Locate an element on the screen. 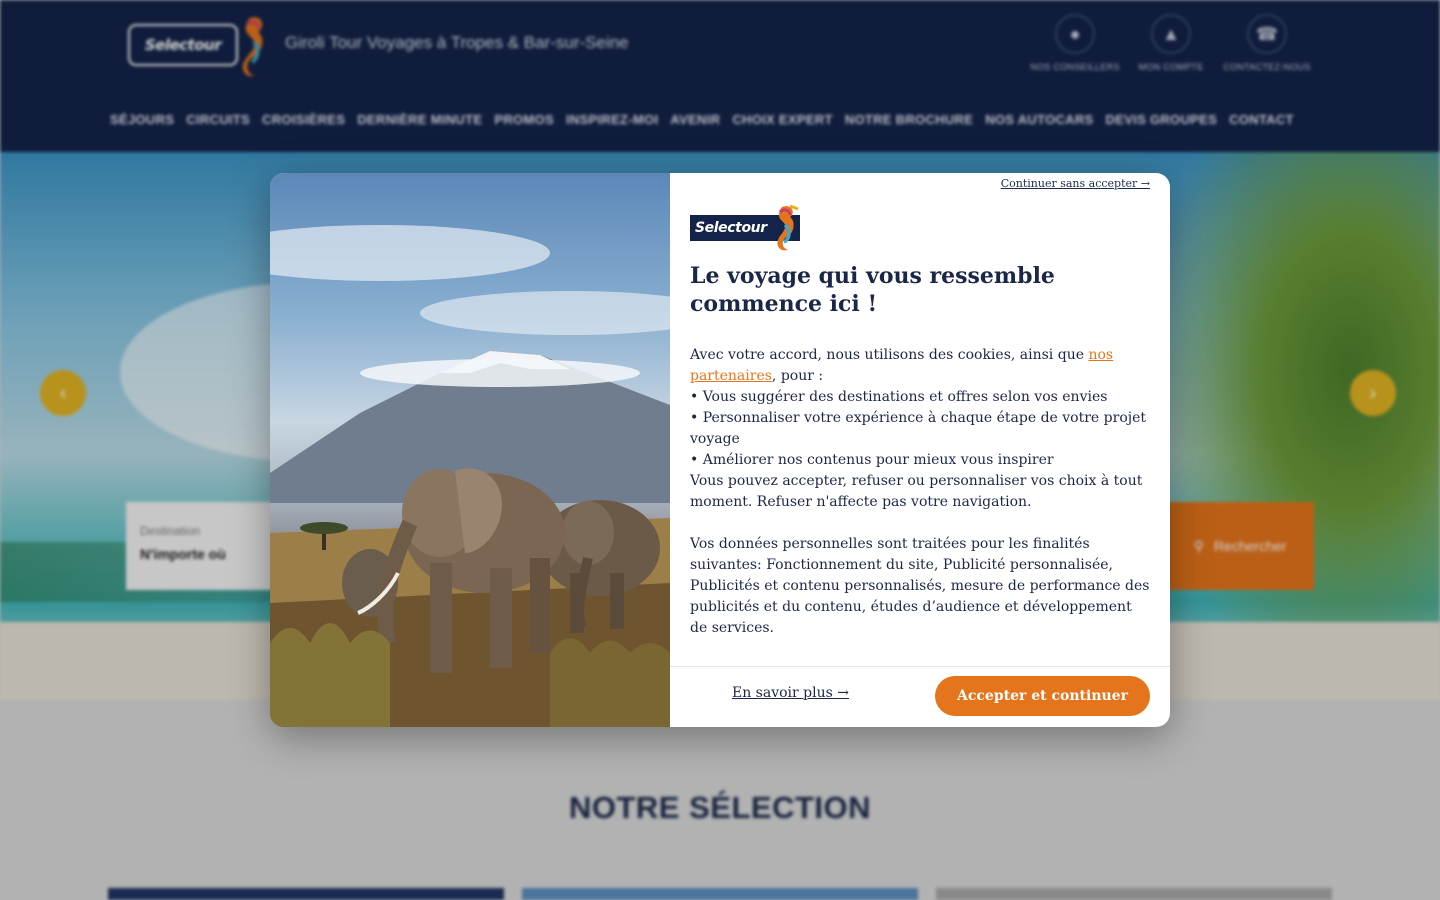 The image size is (1440, 900). modal-footer: En savoir plus → Accepter et continuer is located at coordinates (920, 696).